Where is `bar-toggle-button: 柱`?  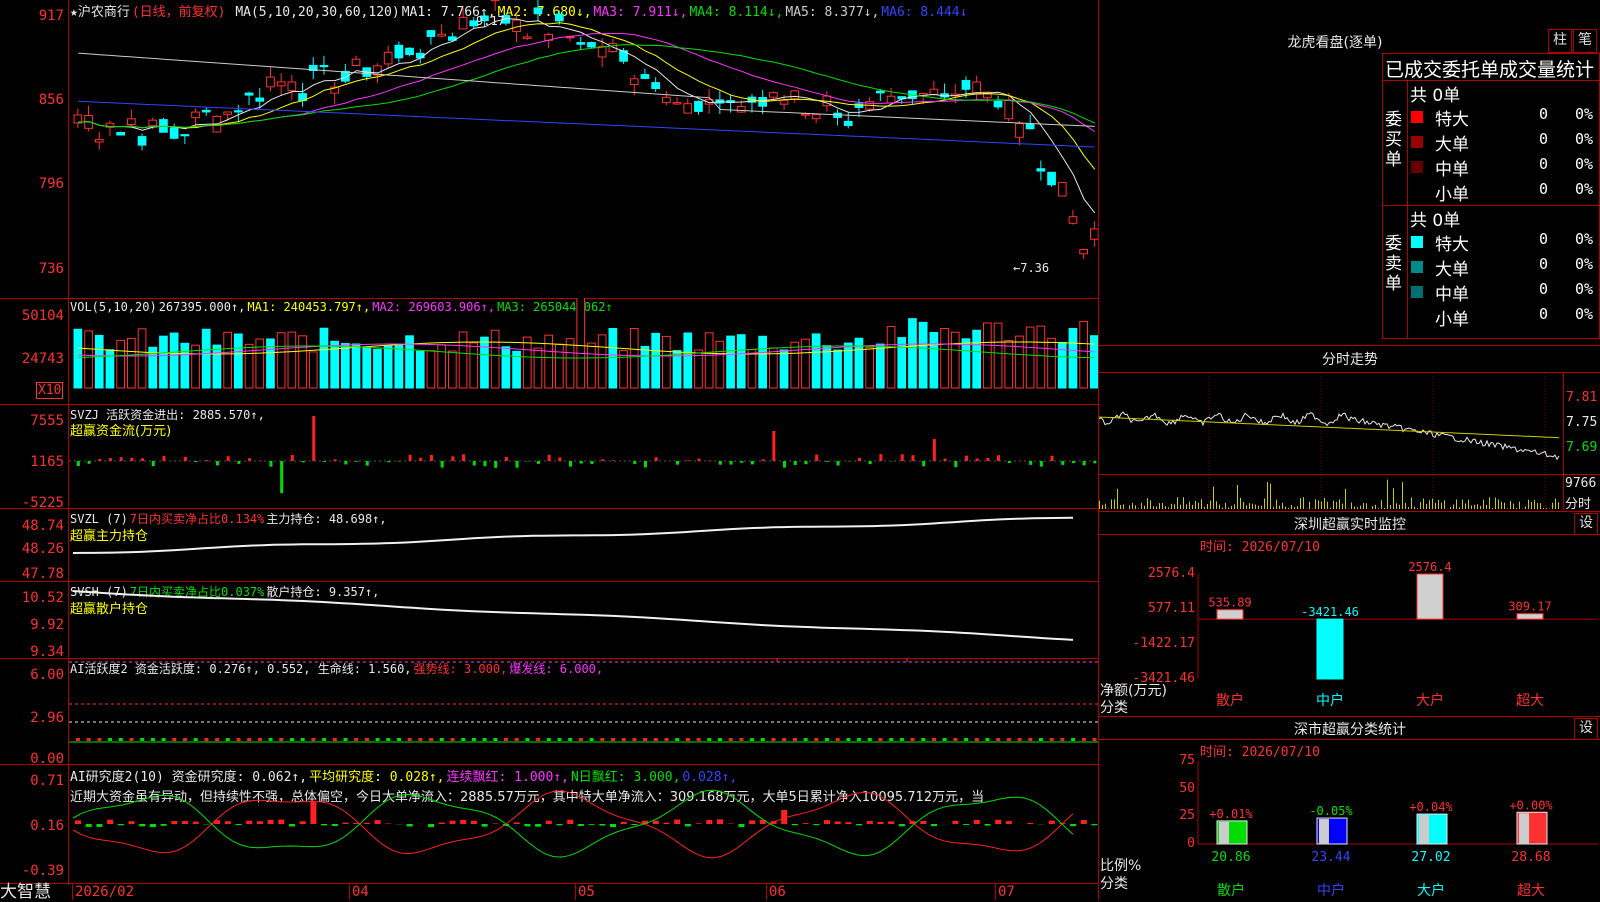
bar-toggle-button: 柱 is located at coordinates (1560, 41).